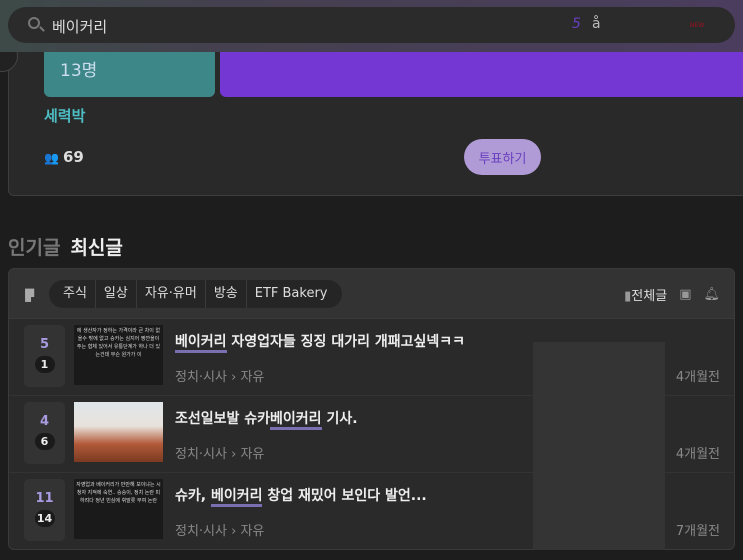  I want to click on new-badge: NEW, so click(697, 25).